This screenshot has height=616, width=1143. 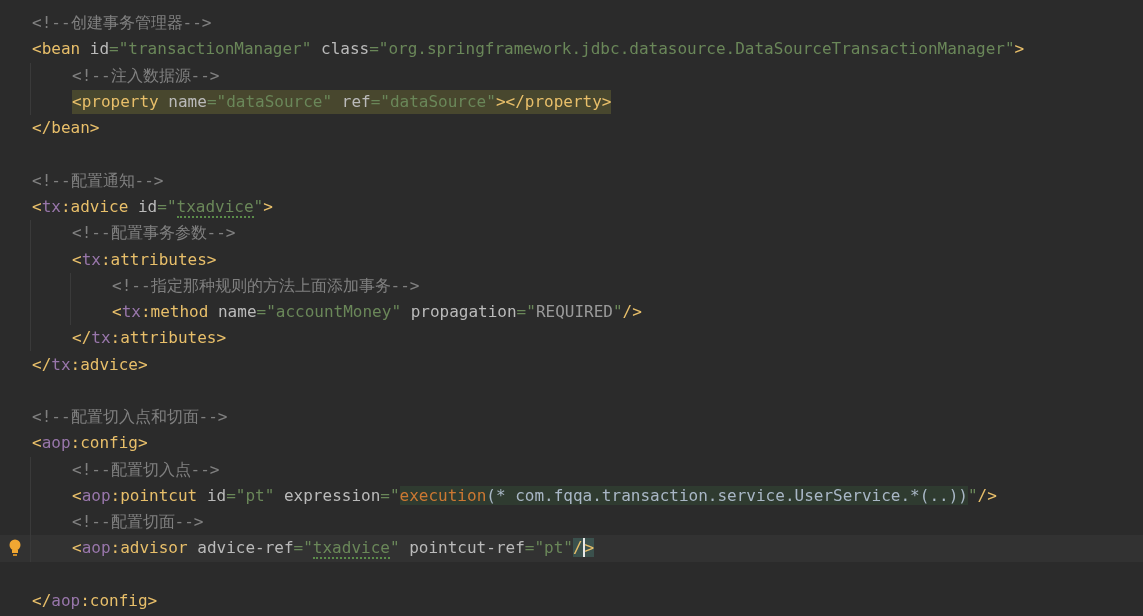 I want to click on code-line: <aop:config>, so click(x=90, y=443).